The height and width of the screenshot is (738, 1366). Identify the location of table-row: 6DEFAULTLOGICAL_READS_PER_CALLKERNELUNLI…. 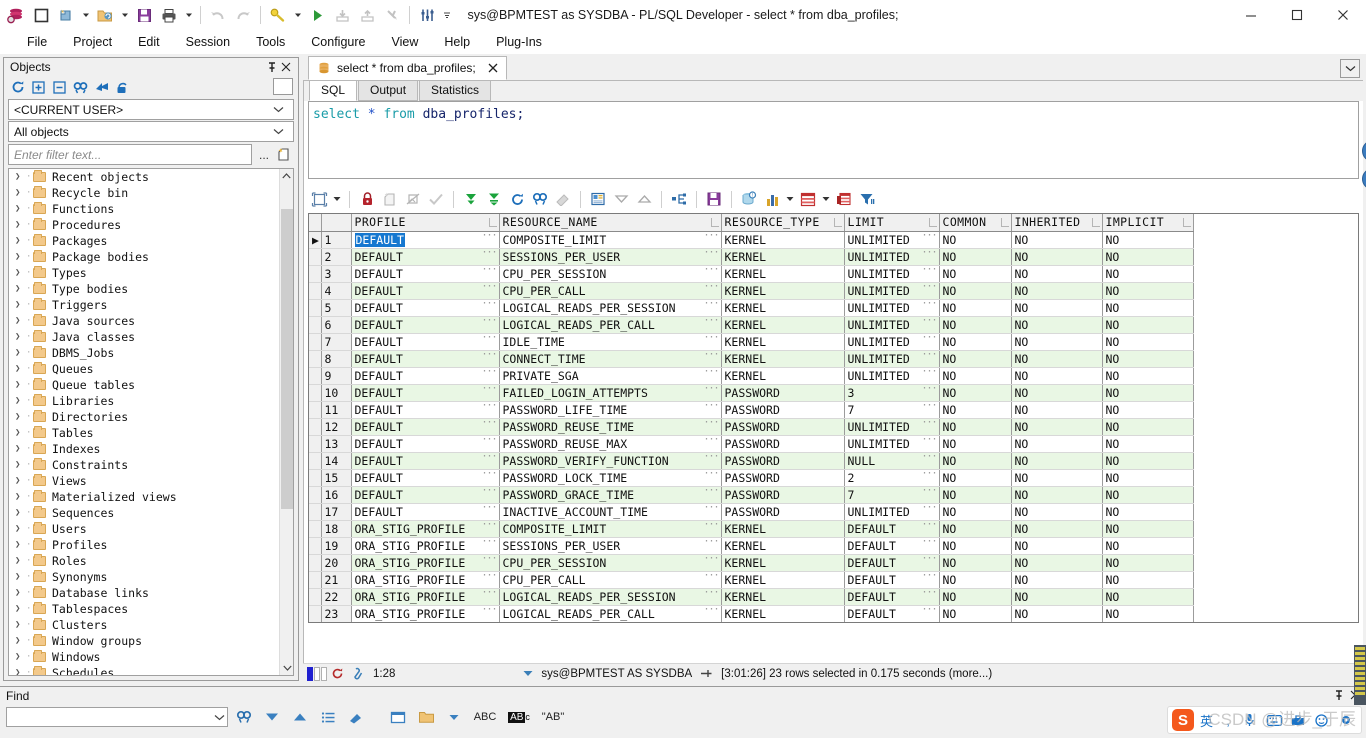
(751, 325).